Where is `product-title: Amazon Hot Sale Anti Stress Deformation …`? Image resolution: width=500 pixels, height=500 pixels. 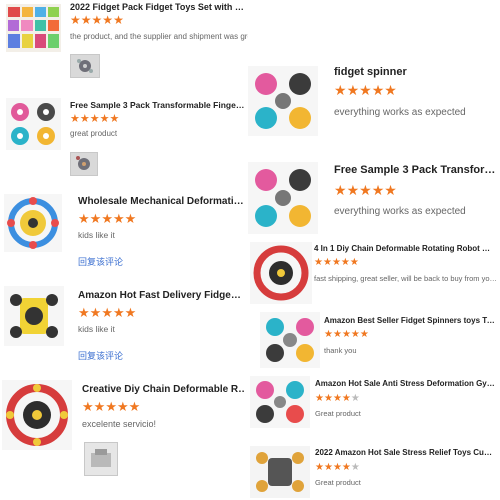
product-title: Amazon Hot Sale Anti Stress Deformation … is located at coordinates (405, 383).